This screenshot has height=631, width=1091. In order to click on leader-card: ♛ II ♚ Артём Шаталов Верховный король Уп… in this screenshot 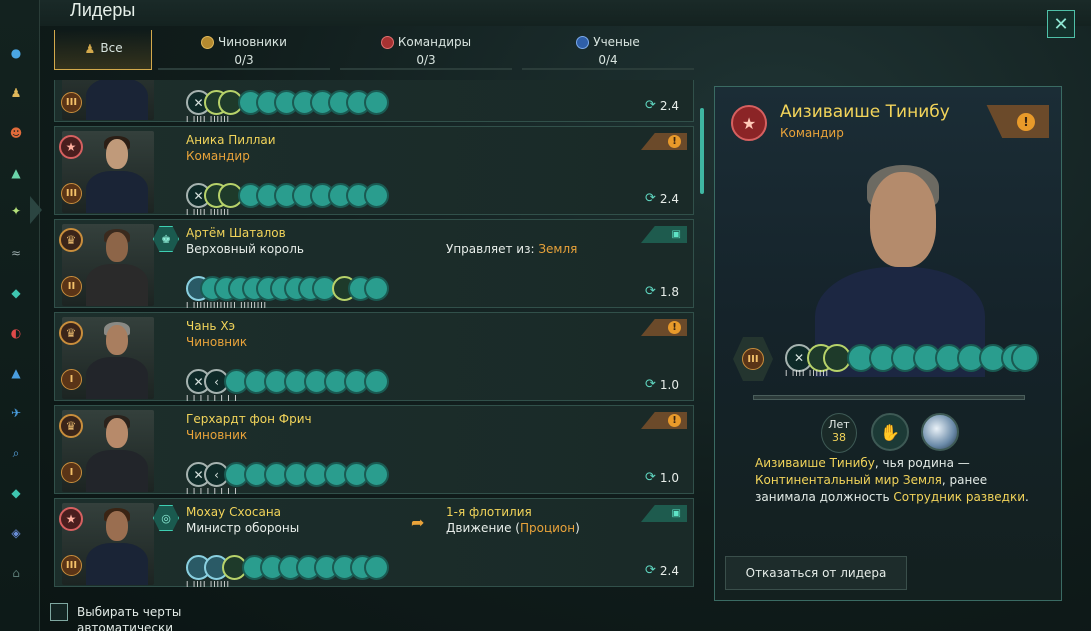, I will do `click(374, 264)`.